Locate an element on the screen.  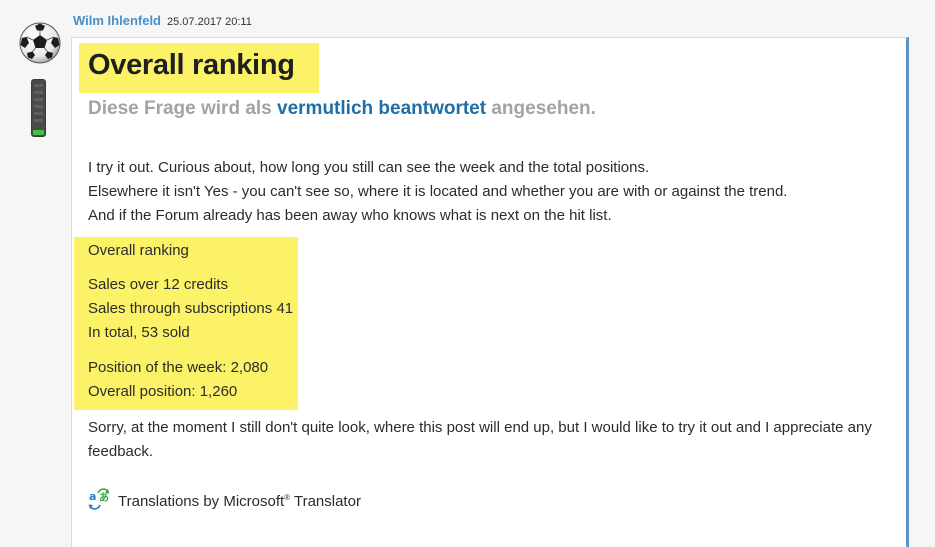
rank-meter-fill is located at coordinates (38, 132).